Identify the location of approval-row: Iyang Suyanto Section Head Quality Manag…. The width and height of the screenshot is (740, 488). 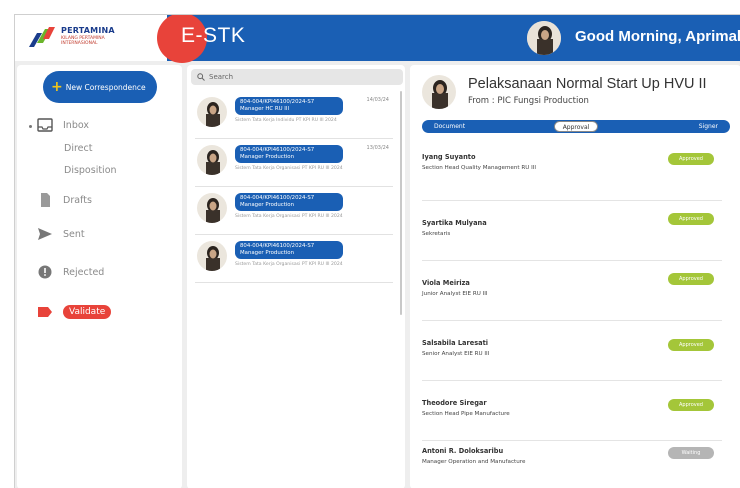
(572, 171).